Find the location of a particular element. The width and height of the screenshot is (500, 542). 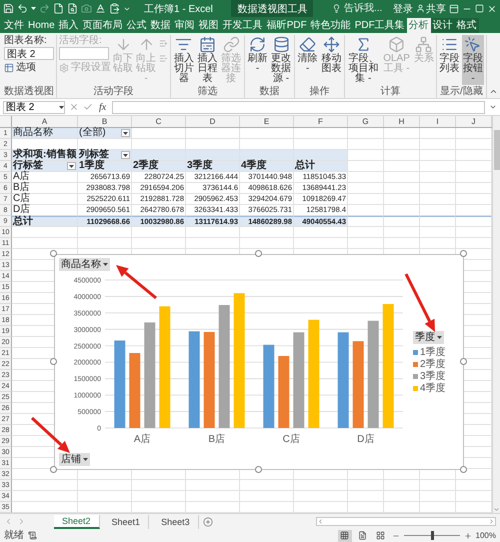

axis-label: A店 is located at coordinates (142, 439).